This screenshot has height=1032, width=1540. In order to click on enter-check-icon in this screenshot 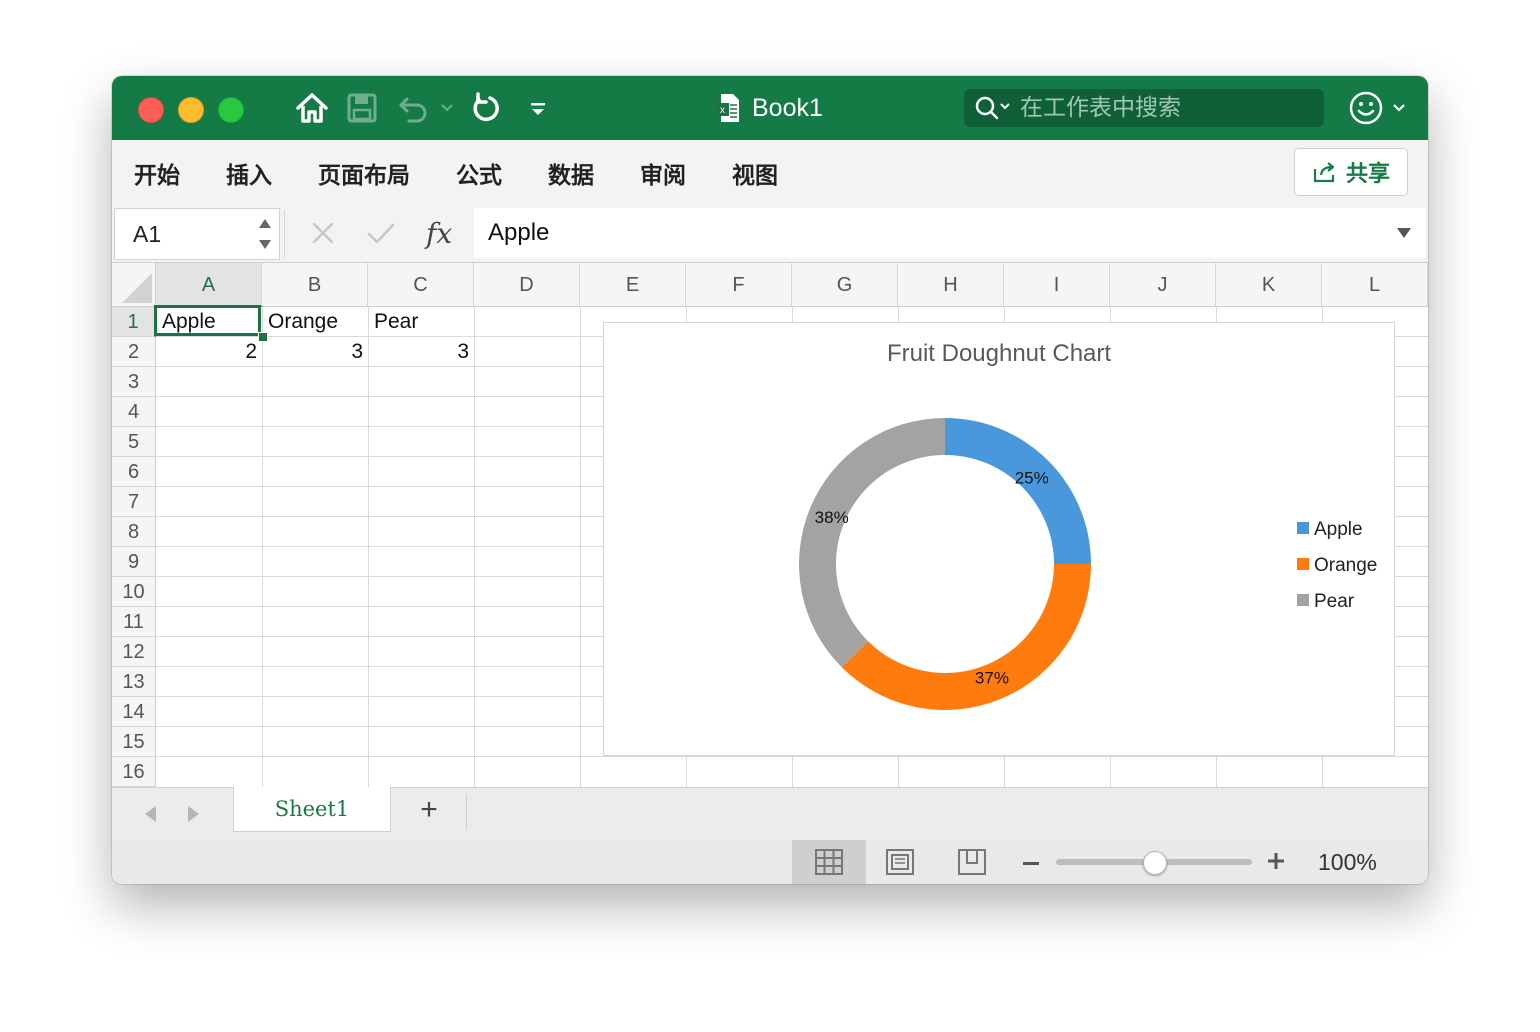, I will do `click(381, 235)`.